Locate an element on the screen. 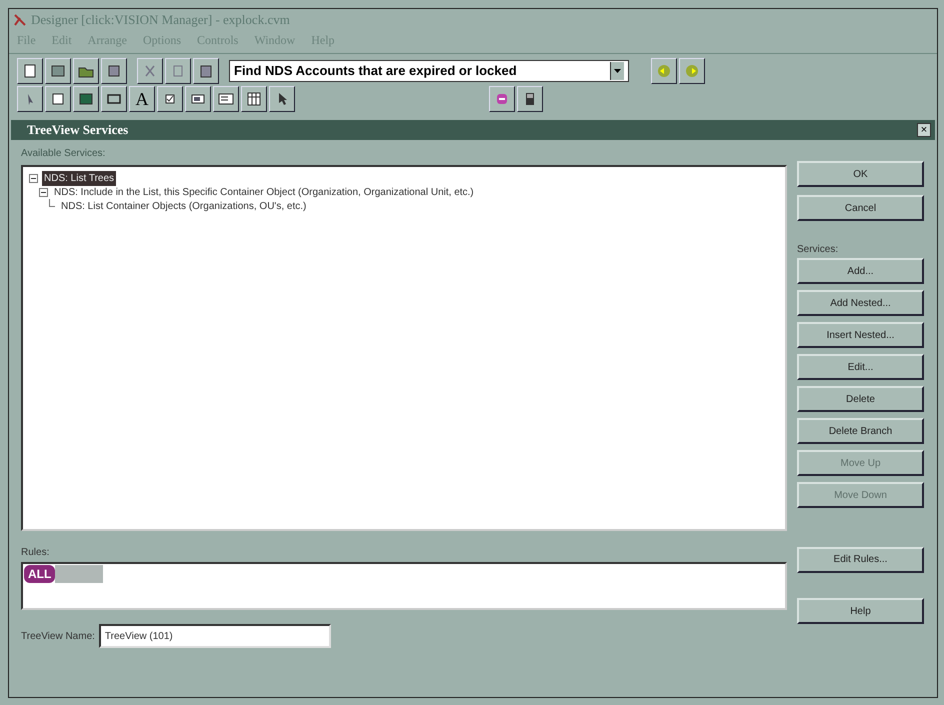  dropdown-arrow-icon is located at coordinates (617, 71).